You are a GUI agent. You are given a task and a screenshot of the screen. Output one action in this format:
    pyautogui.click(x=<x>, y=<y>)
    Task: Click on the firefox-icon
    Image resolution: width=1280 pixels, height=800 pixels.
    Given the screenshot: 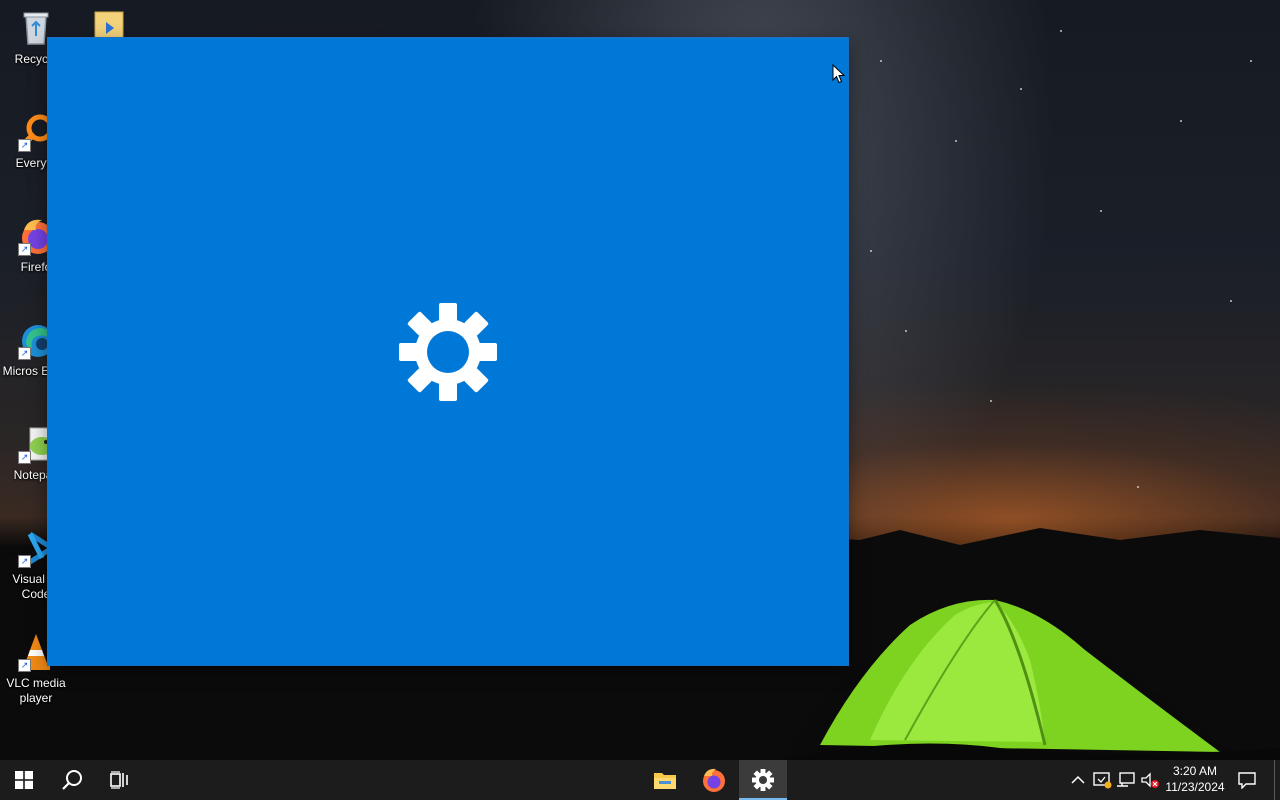 What is the action you would take?
    pyautogui.click(x=714, y=780)
    